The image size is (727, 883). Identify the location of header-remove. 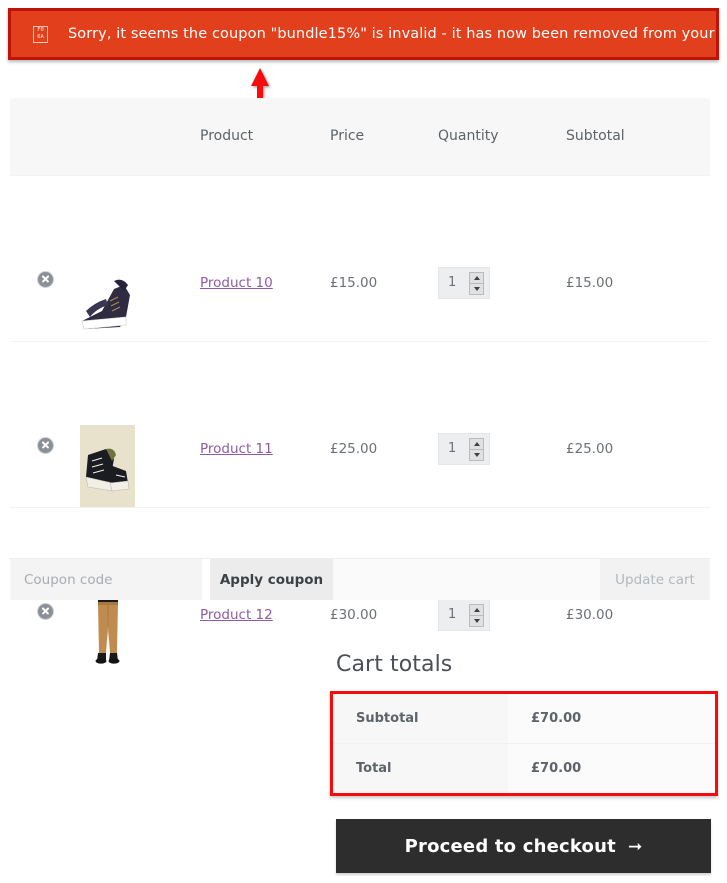
(45, 136).